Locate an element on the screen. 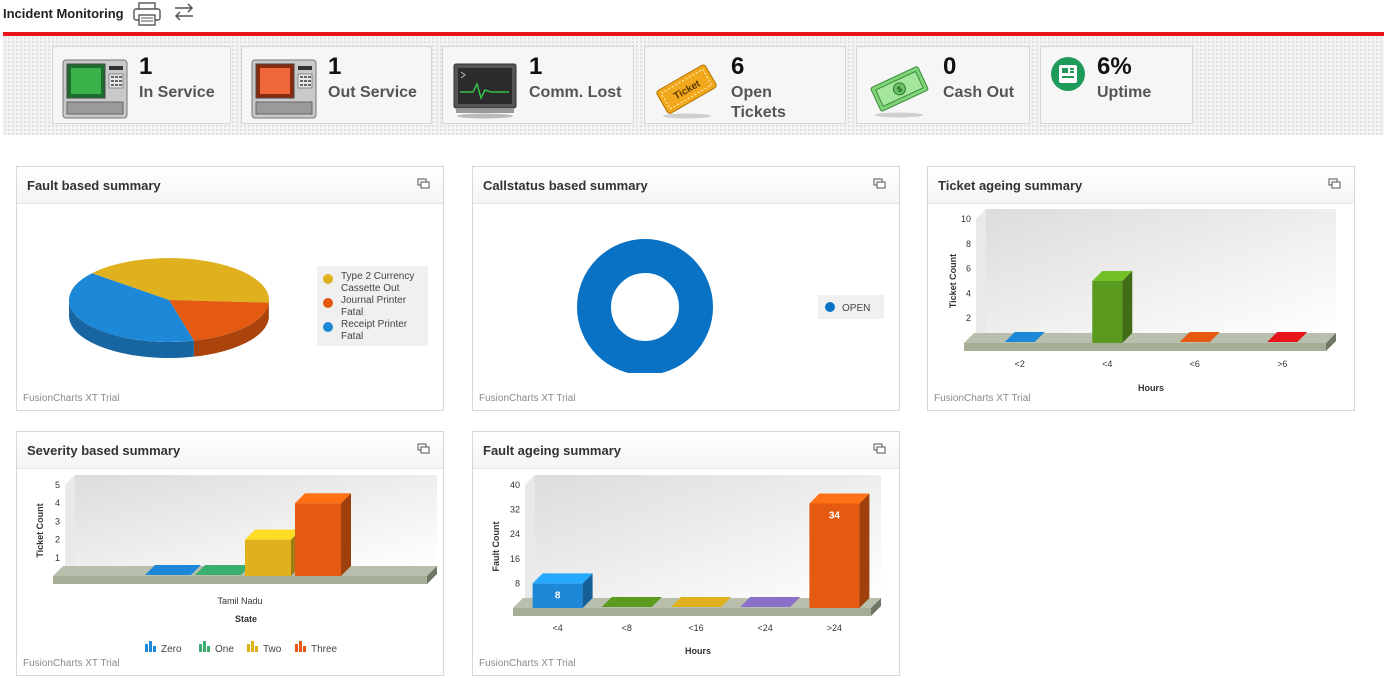  panel-title: Fault ageing summary is located at coordinates (552, 450).